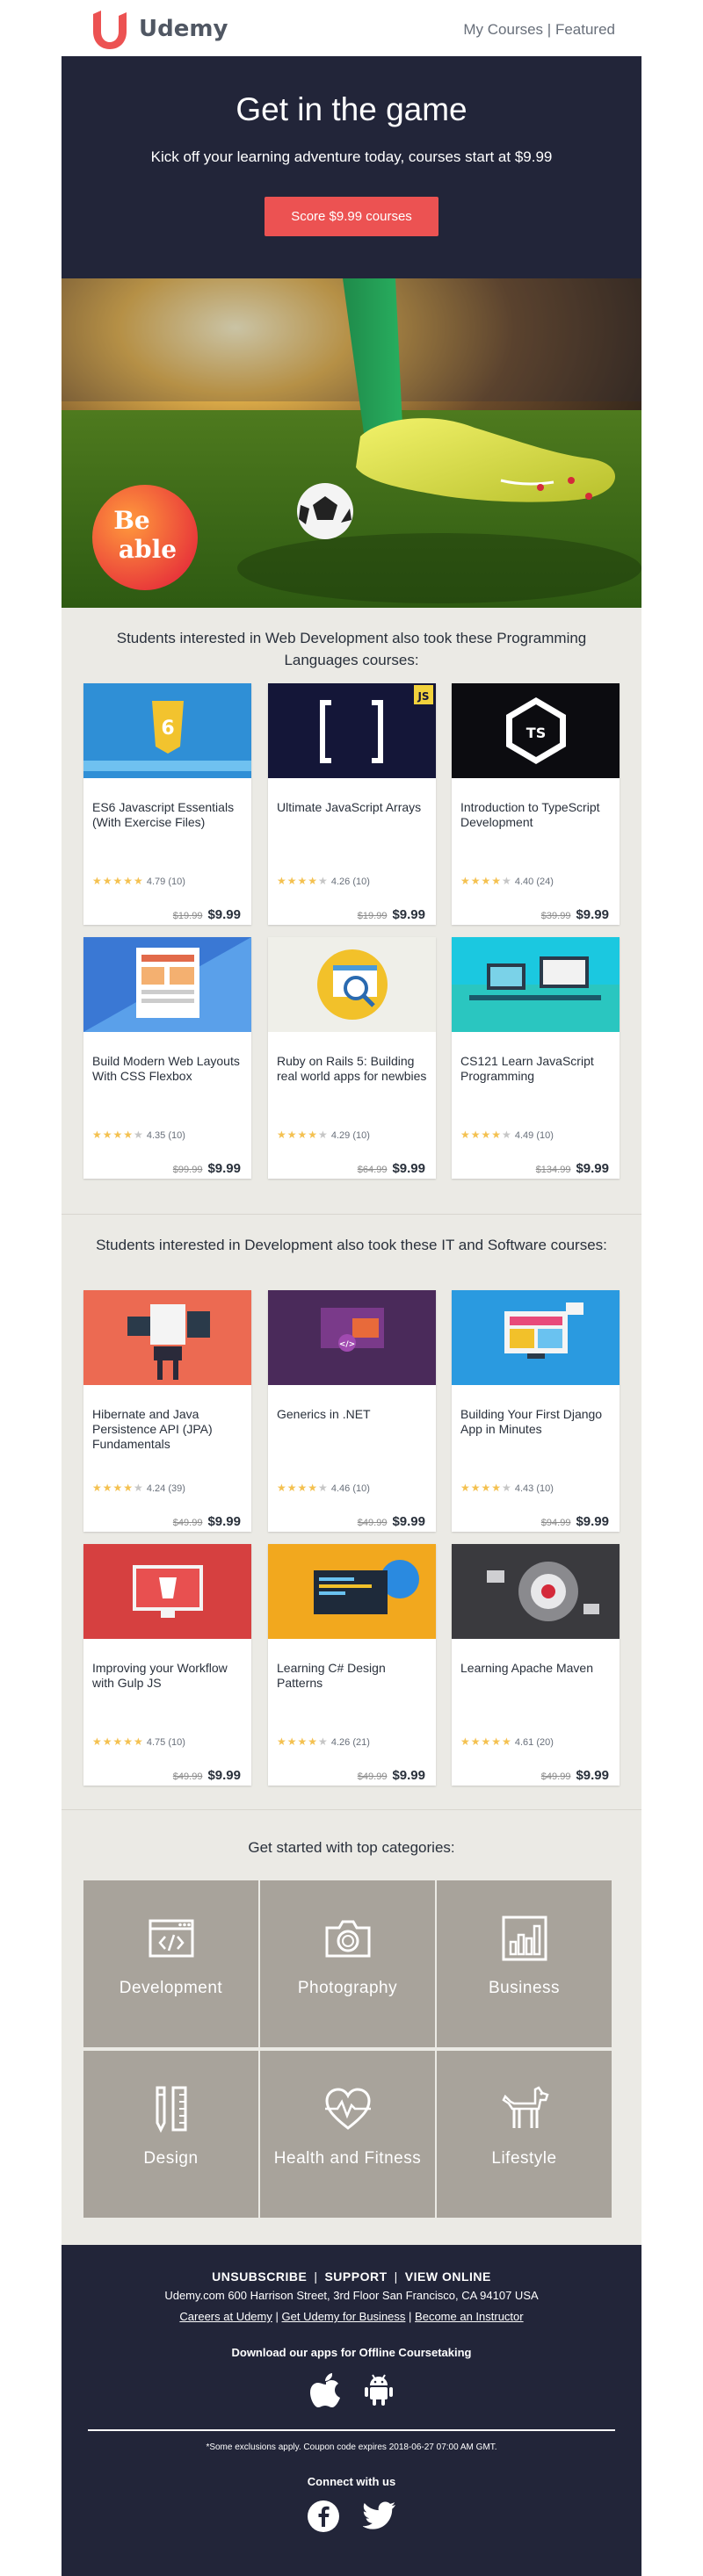  What do you see at coordinates (503, 29) in the screenshot?
I see `nav-my-courses: My Courses` at bounding box center [503, 29].